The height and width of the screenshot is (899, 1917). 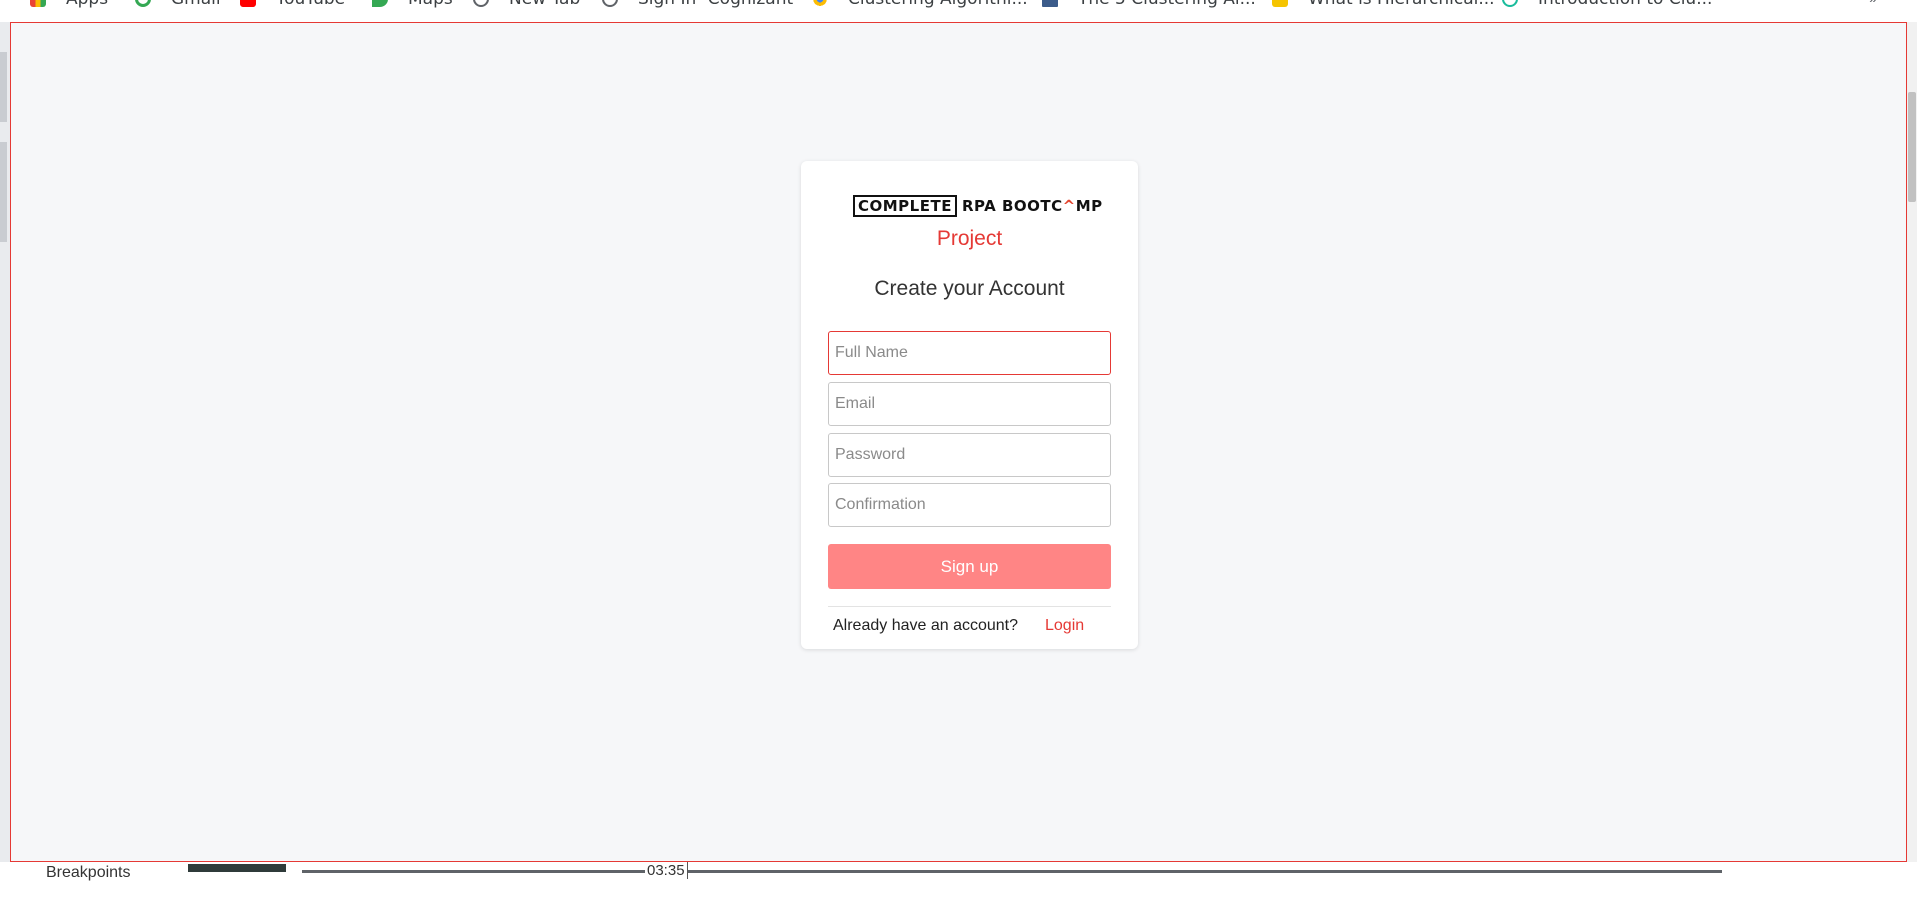 What do you see at coordinates (969, 455) in the screenshot?
I see `password-field` at bounding box center [969, 455].